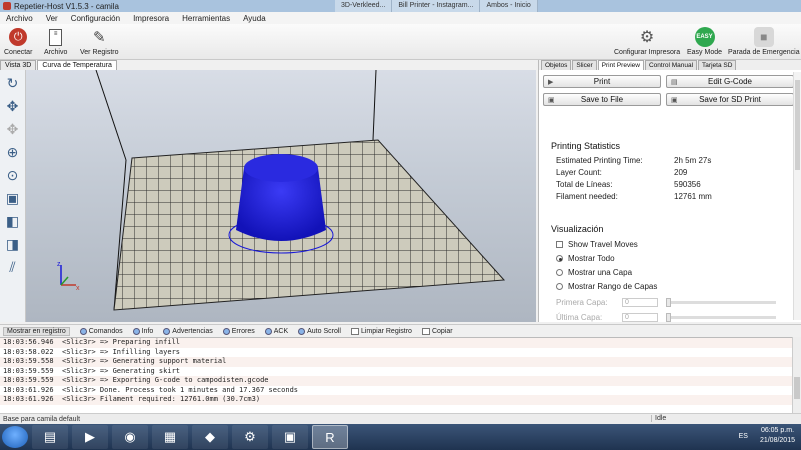  I want to click on printer-settings-button: ⚙ Configurar Impresora, so click(647, 41).